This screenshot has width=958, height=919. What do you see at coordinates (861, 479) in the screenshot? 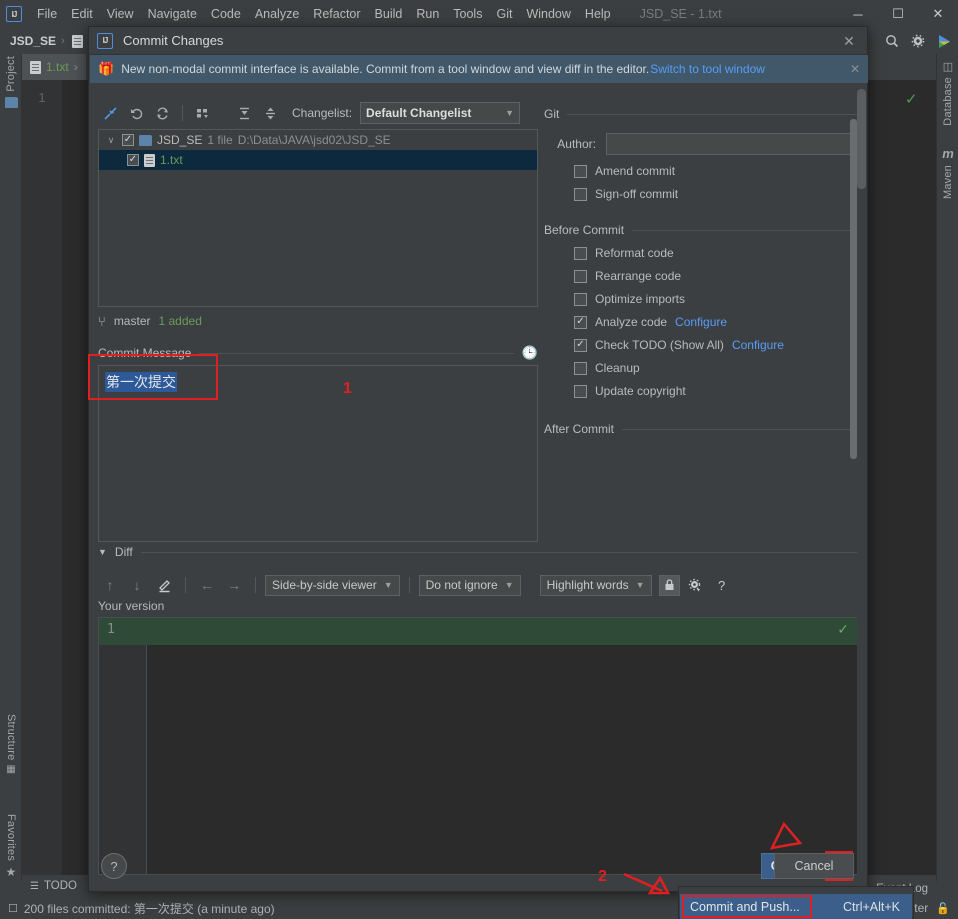
I see `dialog-scrollbar-track` at bounding box center [861, 479].